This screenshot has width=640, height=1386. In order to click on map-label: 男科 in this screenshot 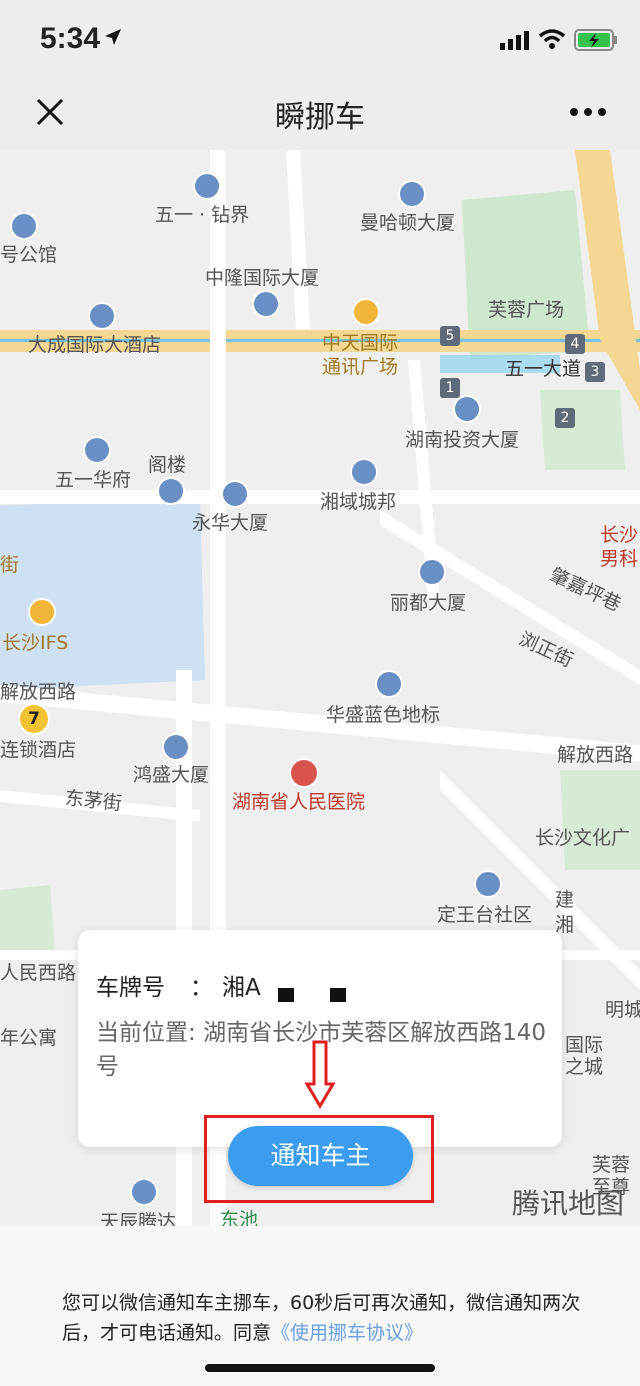, I will do `click(619, 559)`.